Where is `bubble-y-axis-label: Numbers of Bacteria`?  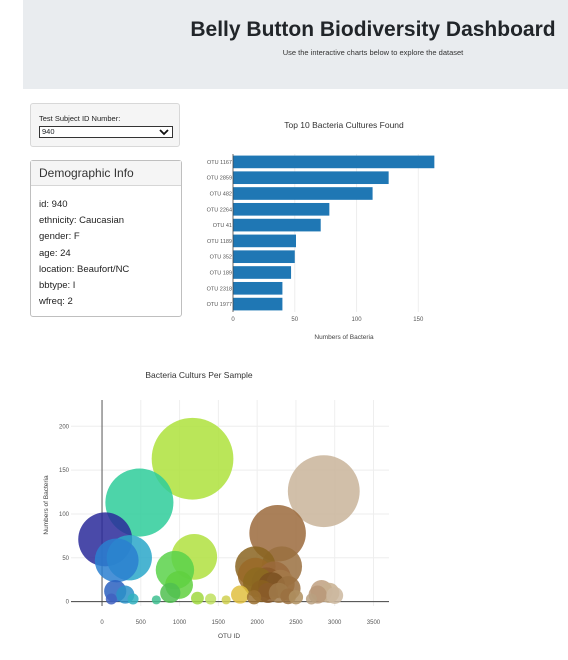
bubble-y-axis-label: Numbers of Bacteria is located at coordinates (46, 505).